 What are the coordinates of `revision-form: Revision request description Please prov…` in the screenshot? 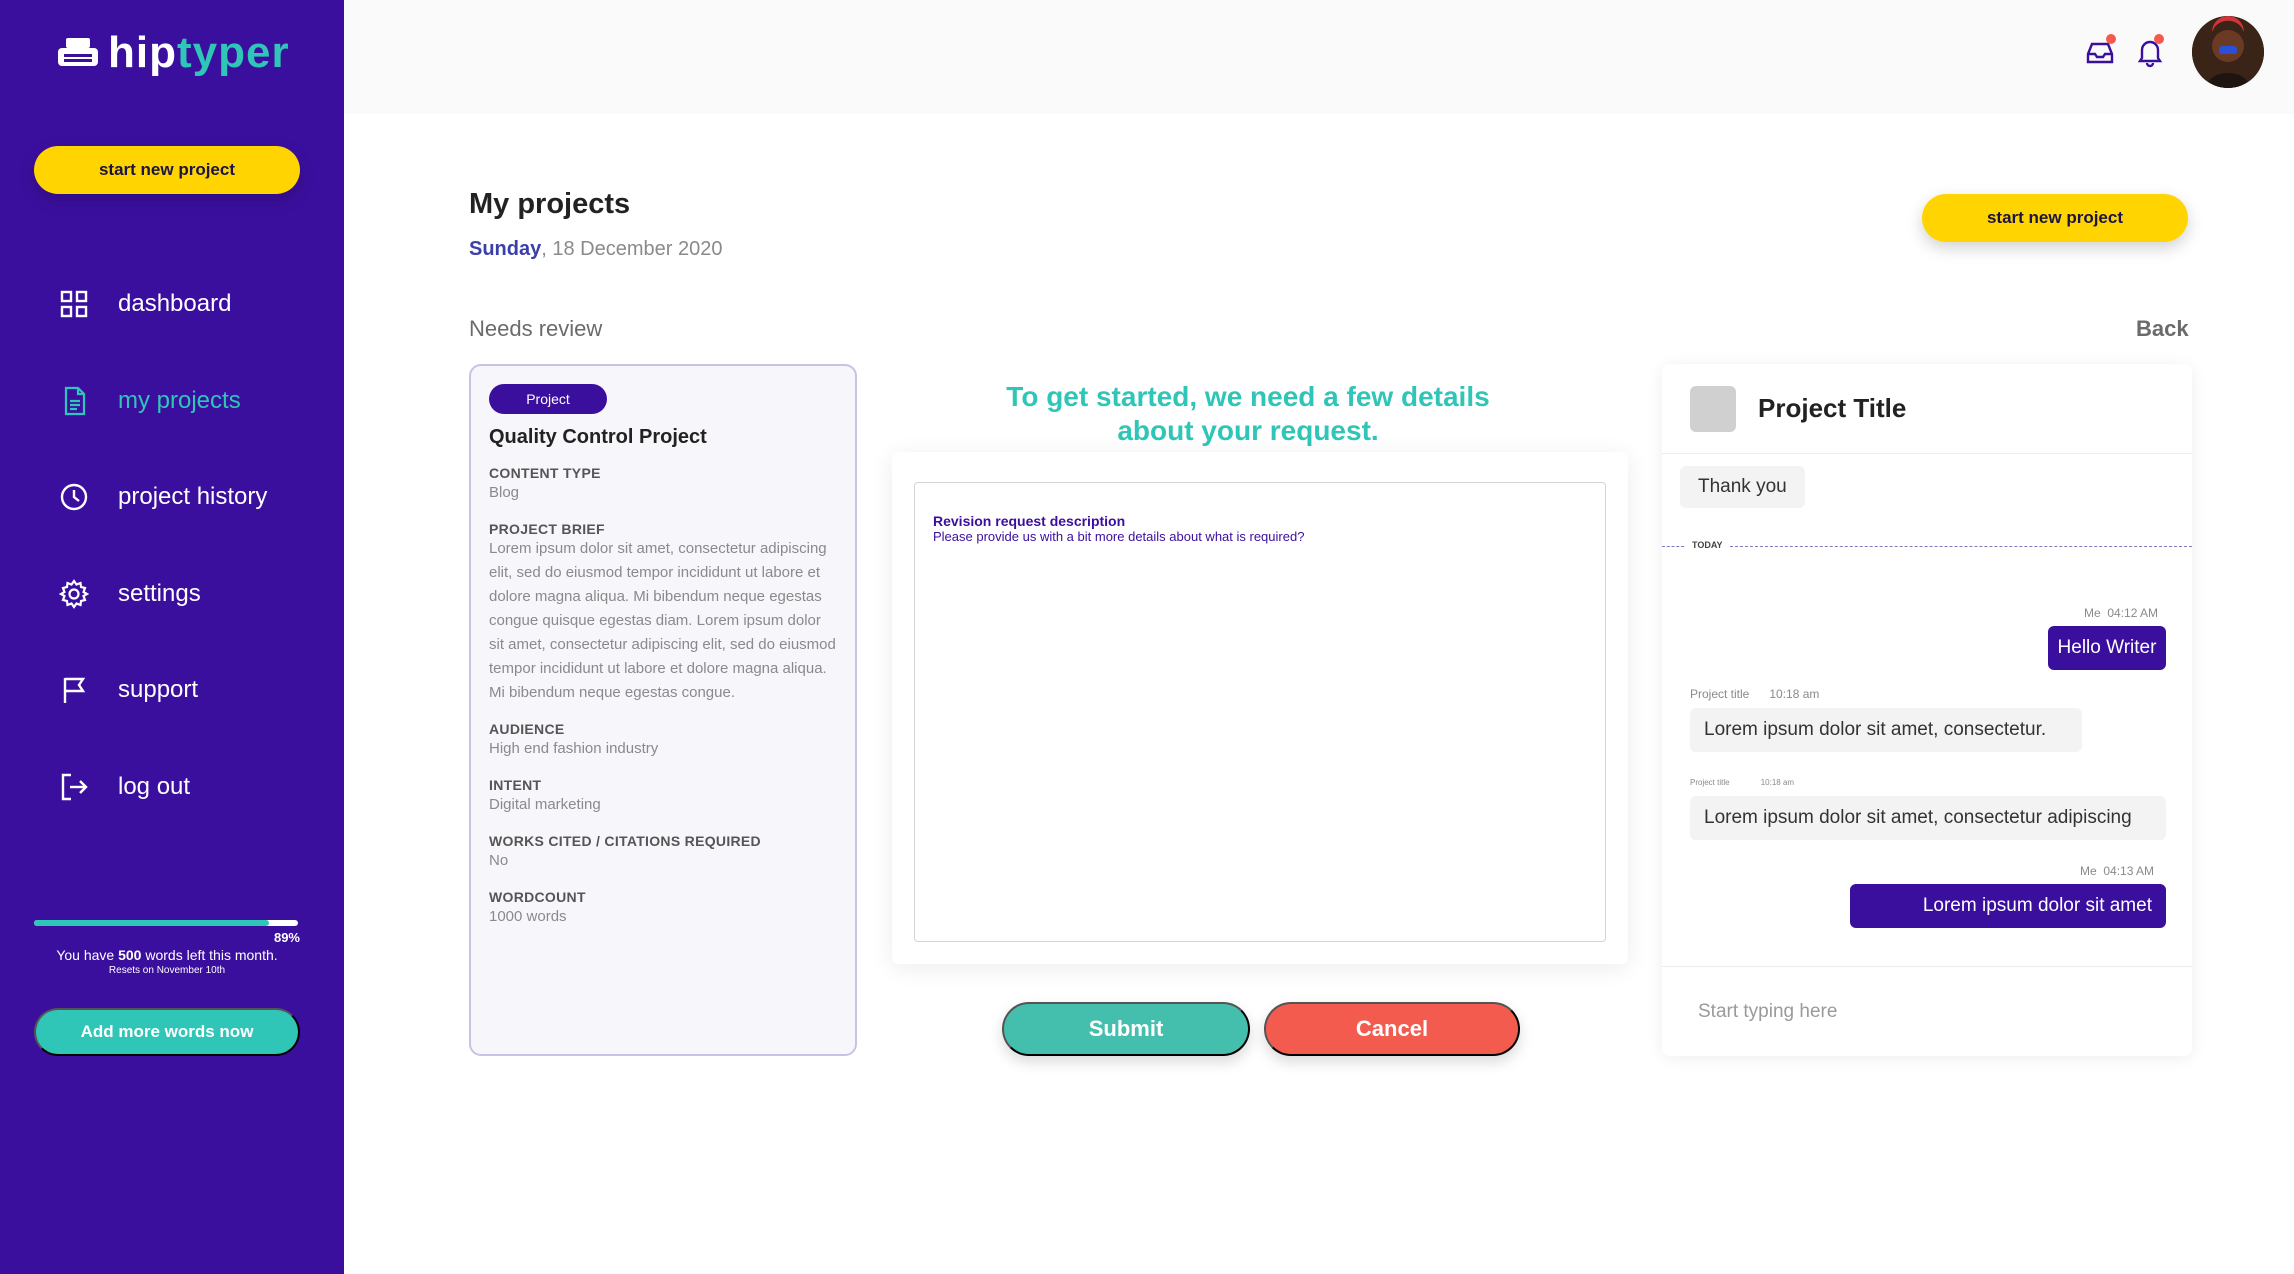 It's located at (1260, 708).